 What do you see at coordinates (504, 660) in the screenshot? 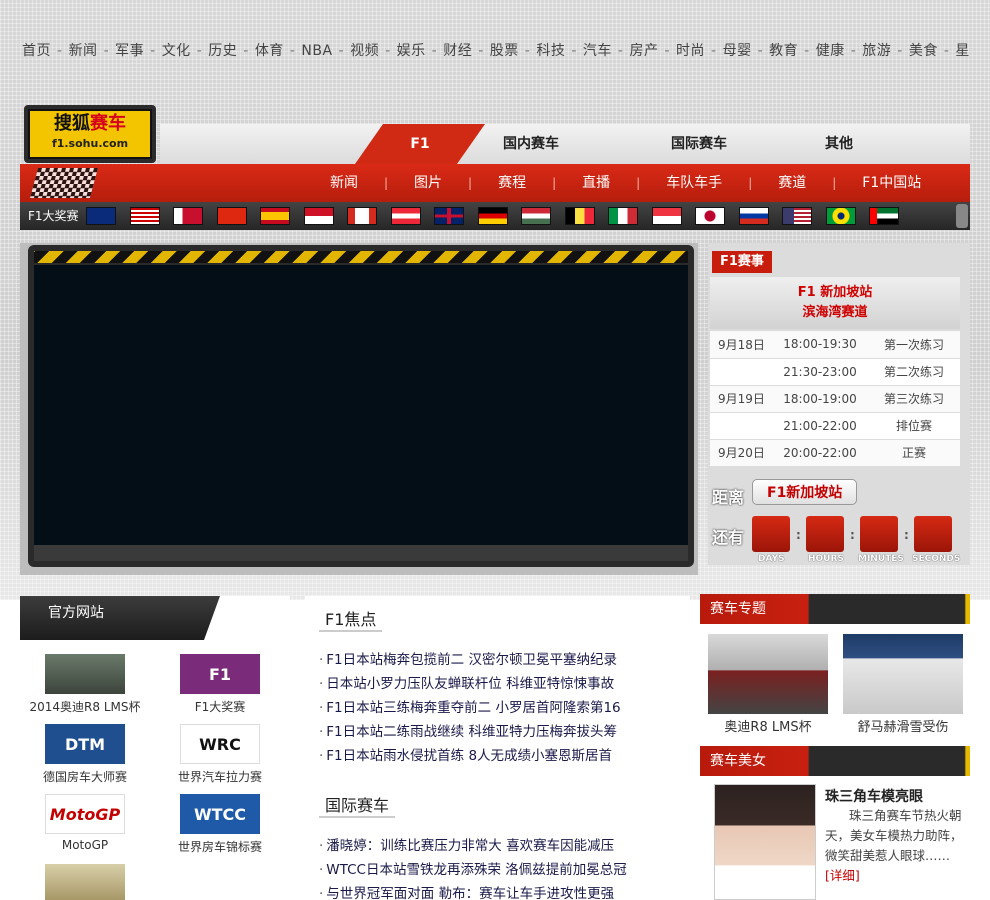
I see `news-item: F1日本站梅奔包揽前二 汉密尔顿卫冕平塞纳纪录` at bounding box center [504, 660].